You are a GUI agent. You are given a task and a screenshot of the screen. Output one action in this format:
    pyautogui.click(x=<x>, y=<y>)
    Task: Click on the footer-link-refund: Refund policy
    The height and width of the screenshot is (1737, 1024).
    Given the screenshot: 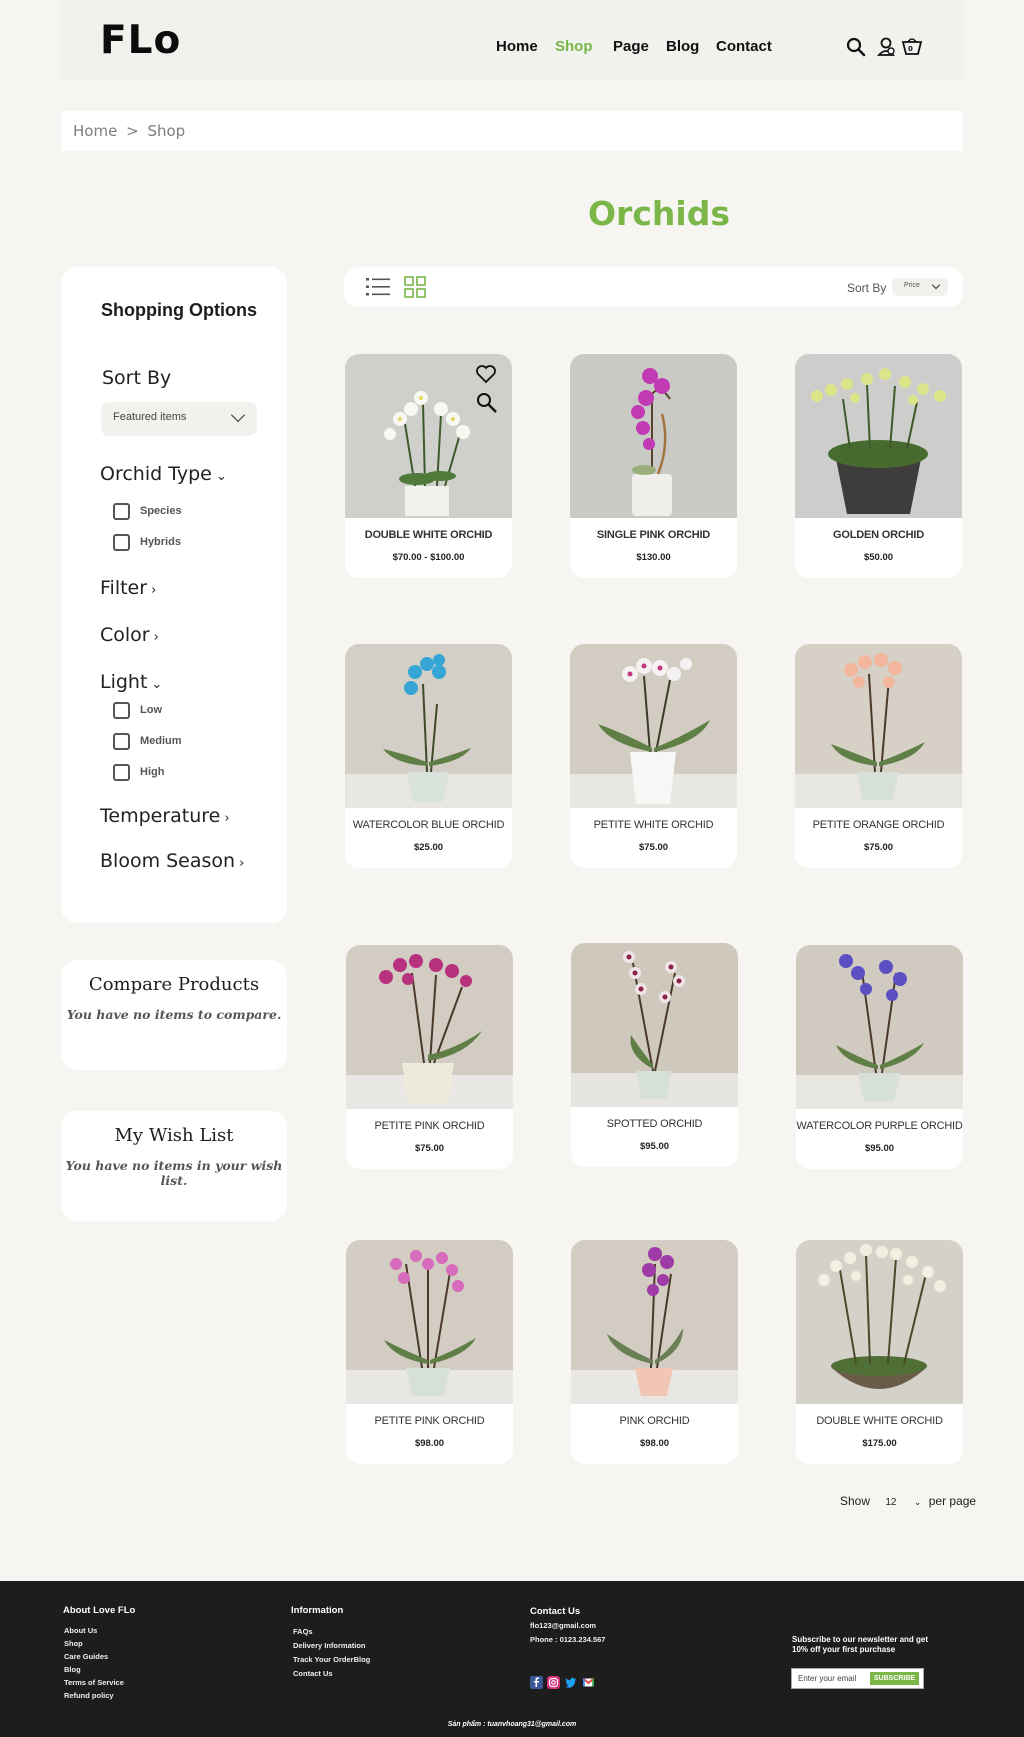 What is the action you would take?
    pyautogui.click(x=89, y=1695)
    